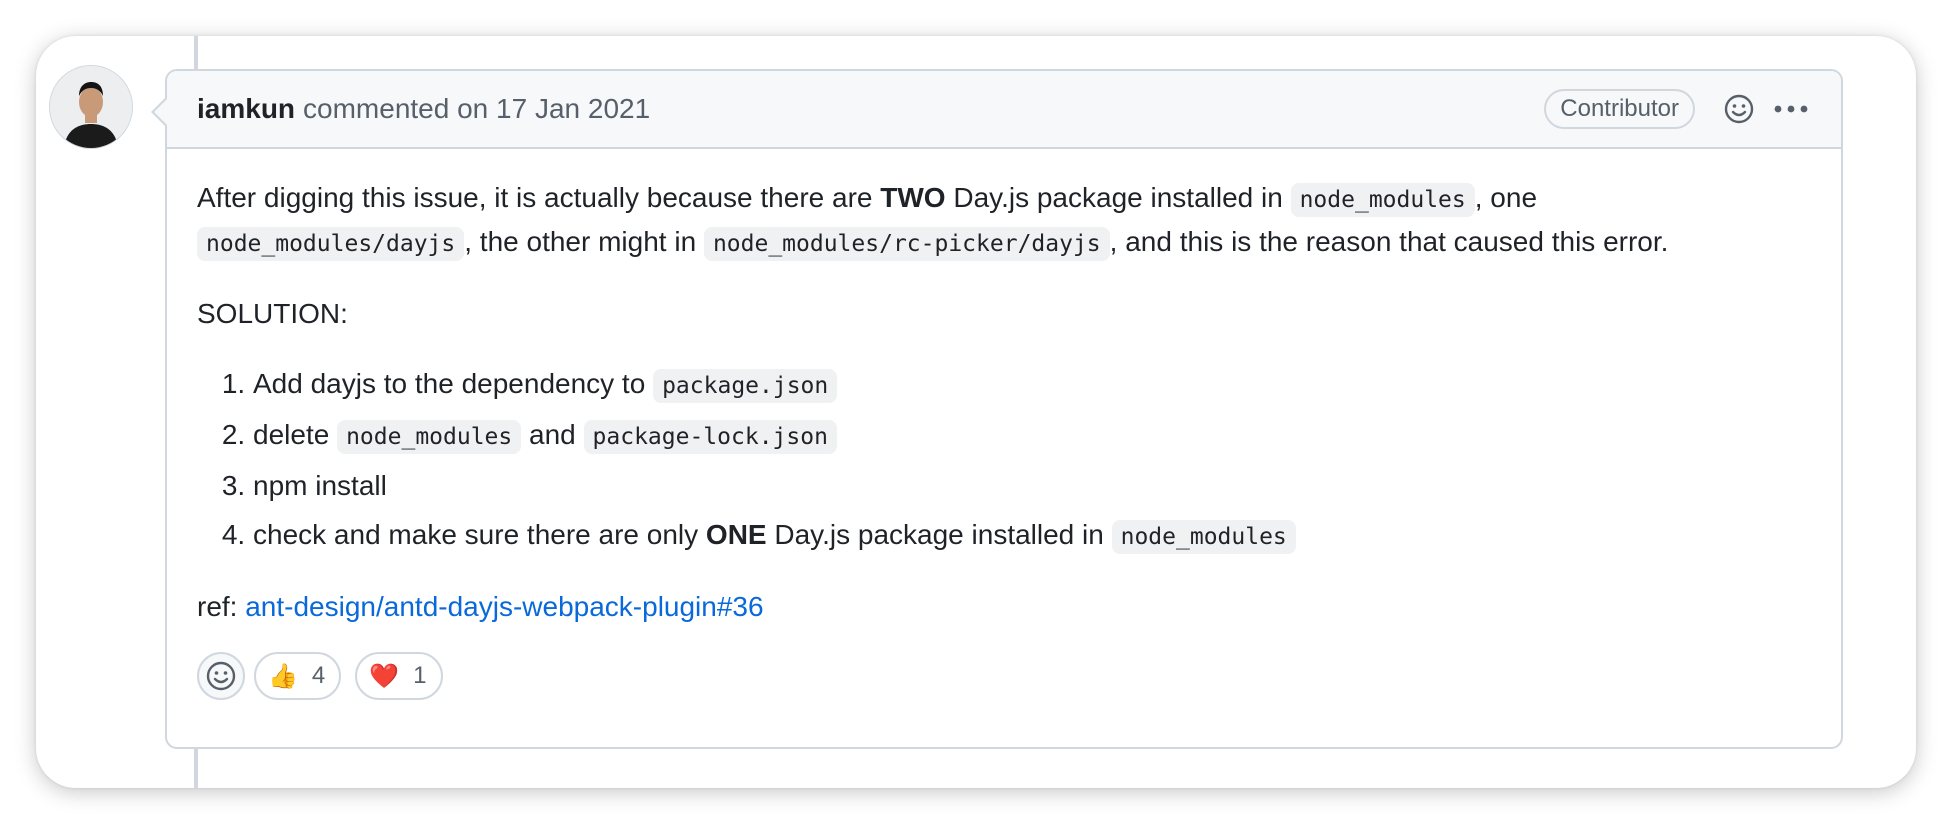 This screenshot has width=1952, height=824. I want to click on comment-caret-fill, so click(161, 112).